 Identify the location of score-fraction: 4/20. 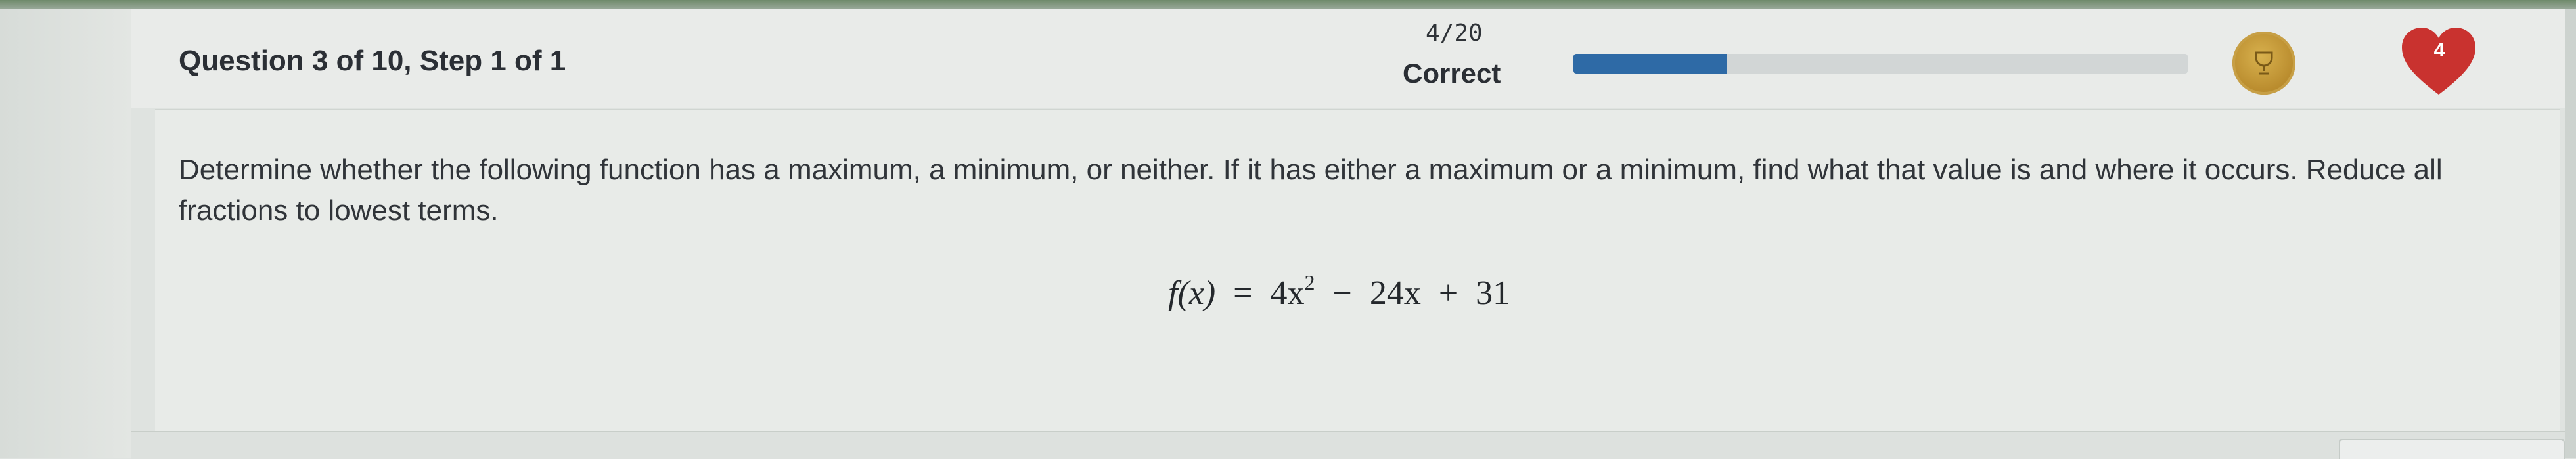
(1454, 33).